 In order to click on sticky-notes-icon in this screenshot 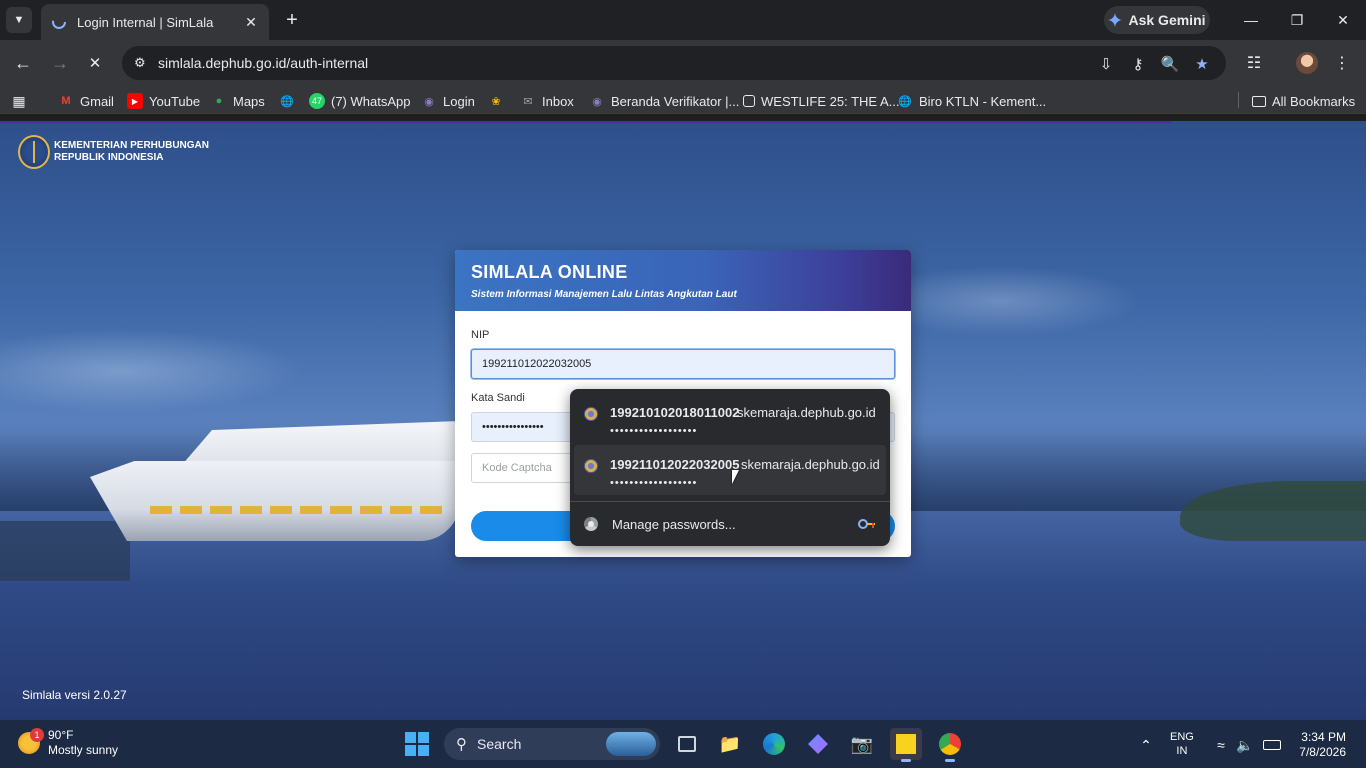, I will do `click(906, 745)`.